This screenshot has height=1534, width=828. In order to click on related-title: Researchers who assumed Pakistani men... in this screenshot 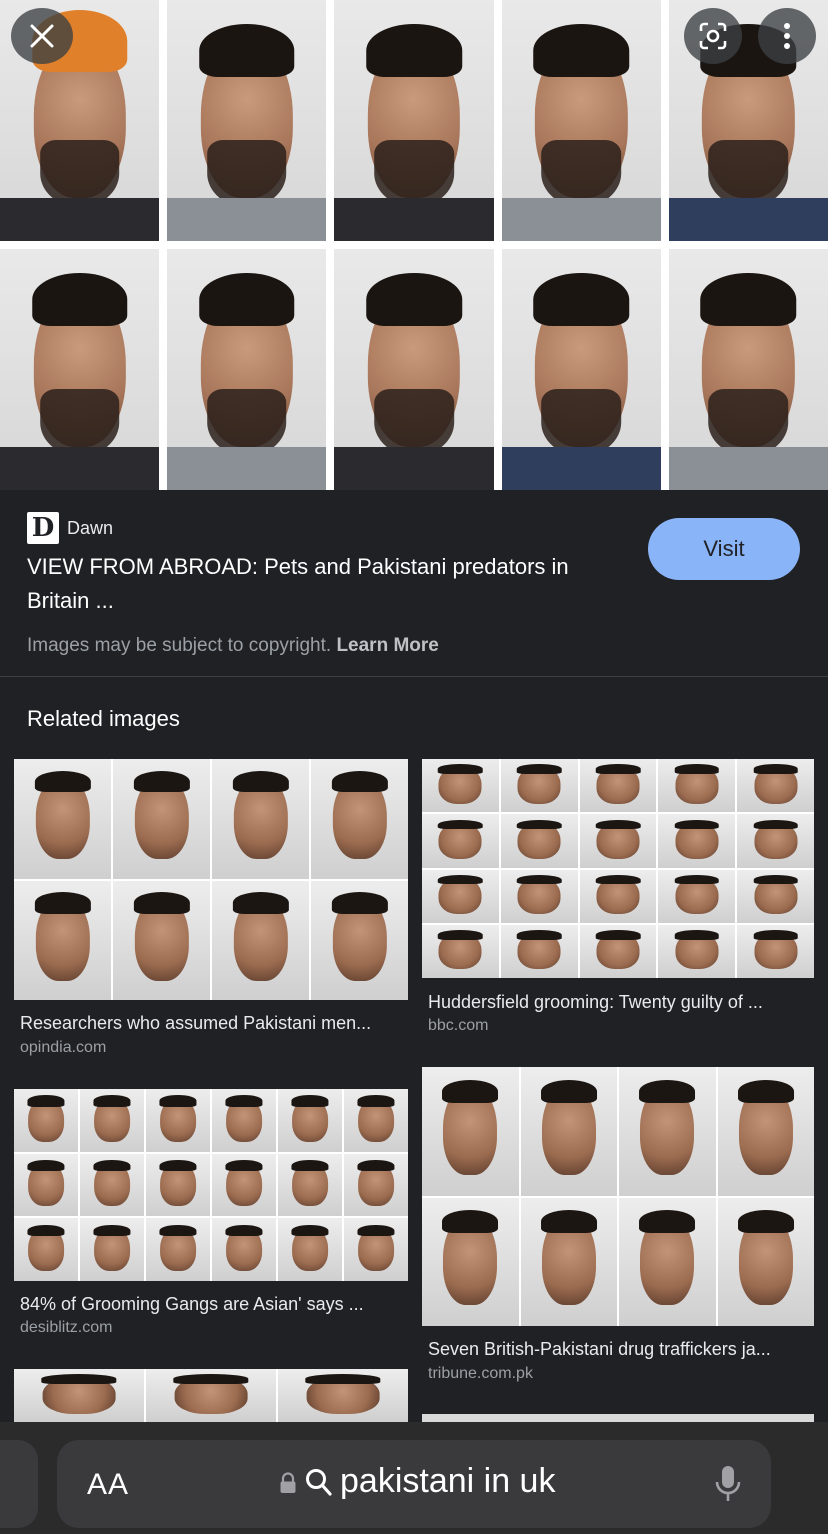, I will do `click(211, 1023)`.